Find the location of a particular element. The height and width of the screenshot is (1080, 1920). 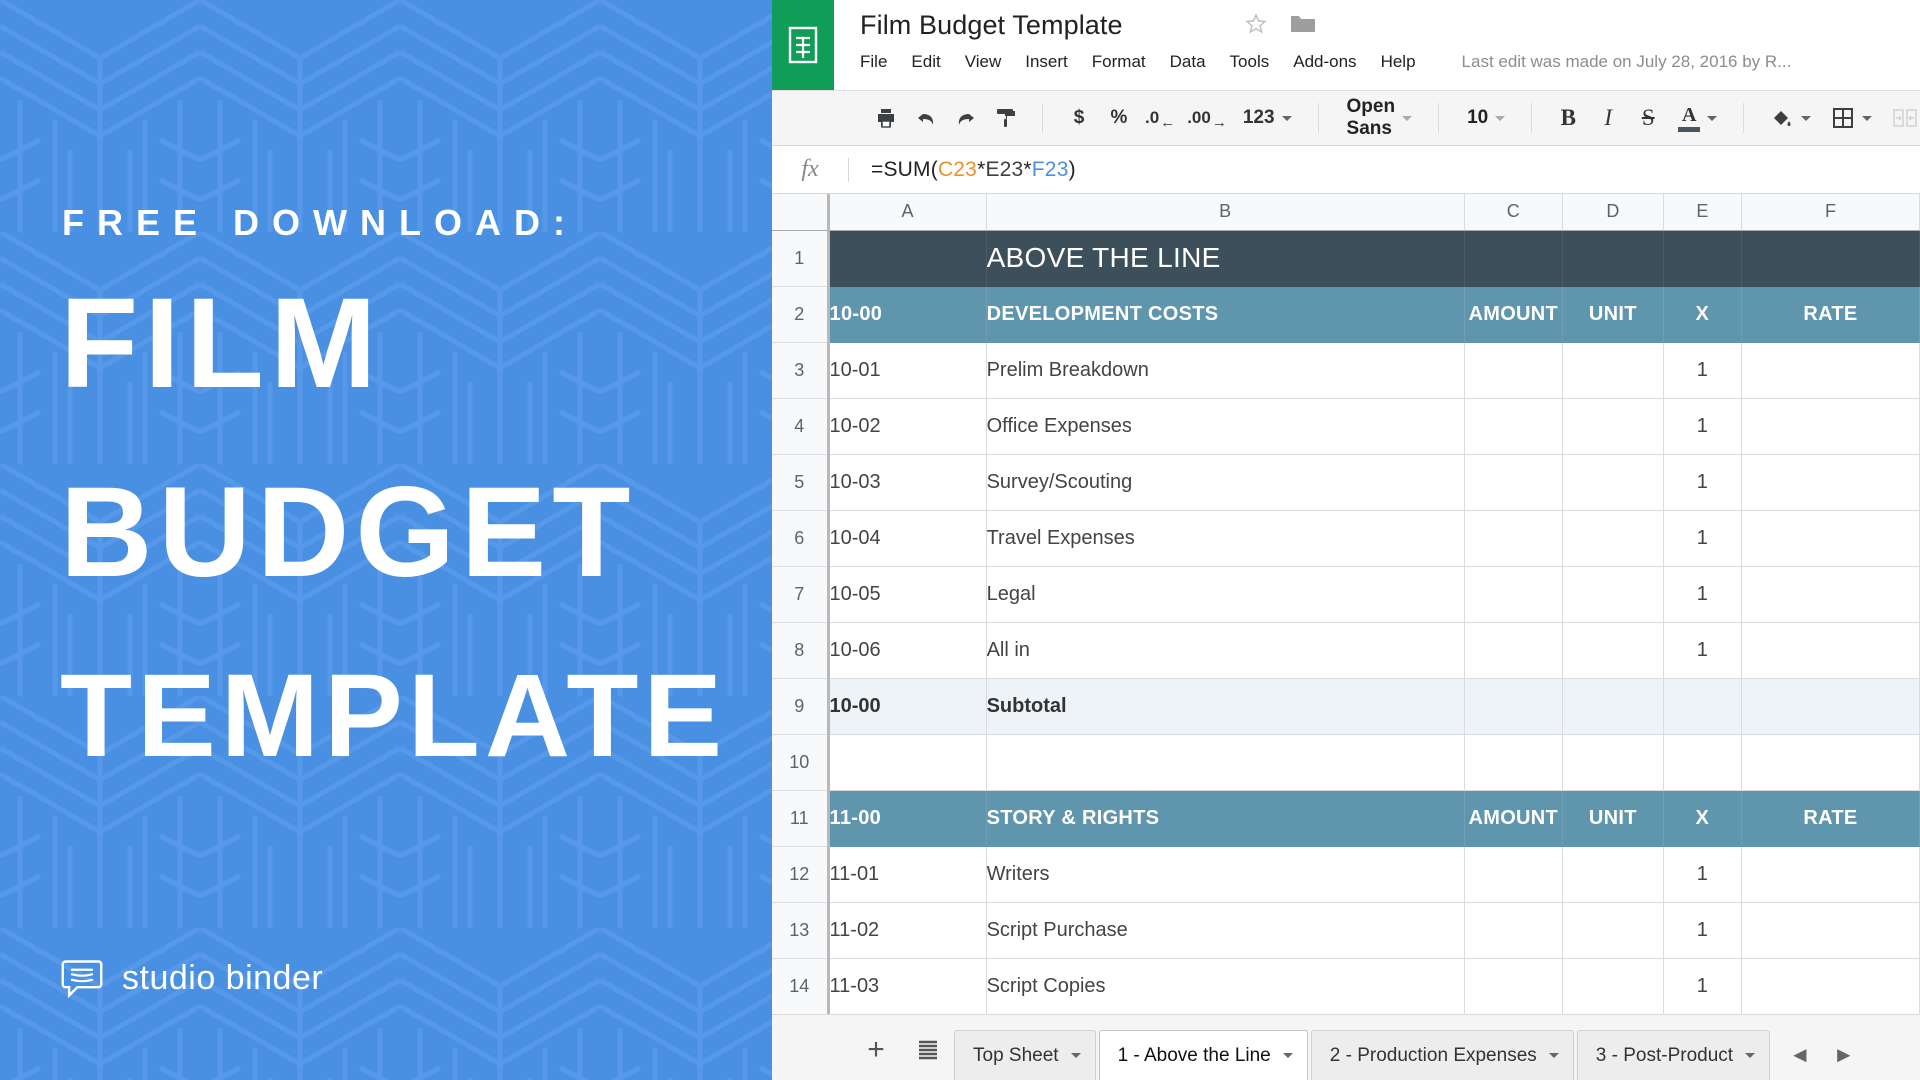

table-row: 11 11-00 STORY & RIGHTS AMOUNT UNIT X RATE is located at coordinates (1346, 818).